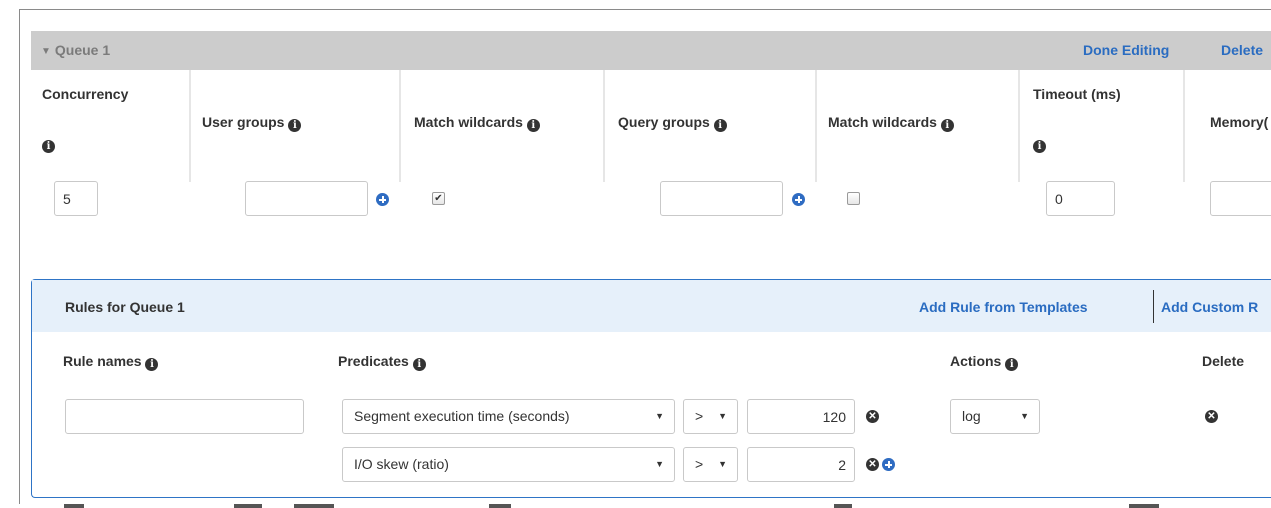  I want to click on header-query-groups: Query groups i, so click(672, 123).